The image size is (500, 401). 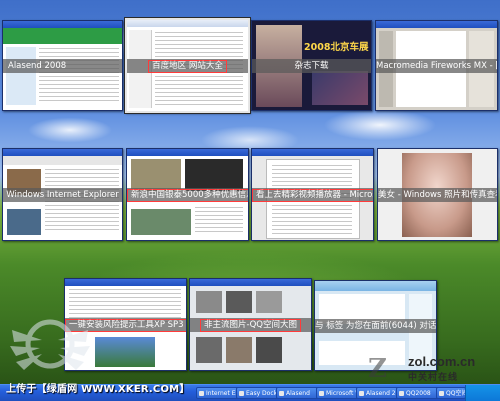 I want to click on thumbnail-caption: Alasend 2008, so click(x=62, y=65).